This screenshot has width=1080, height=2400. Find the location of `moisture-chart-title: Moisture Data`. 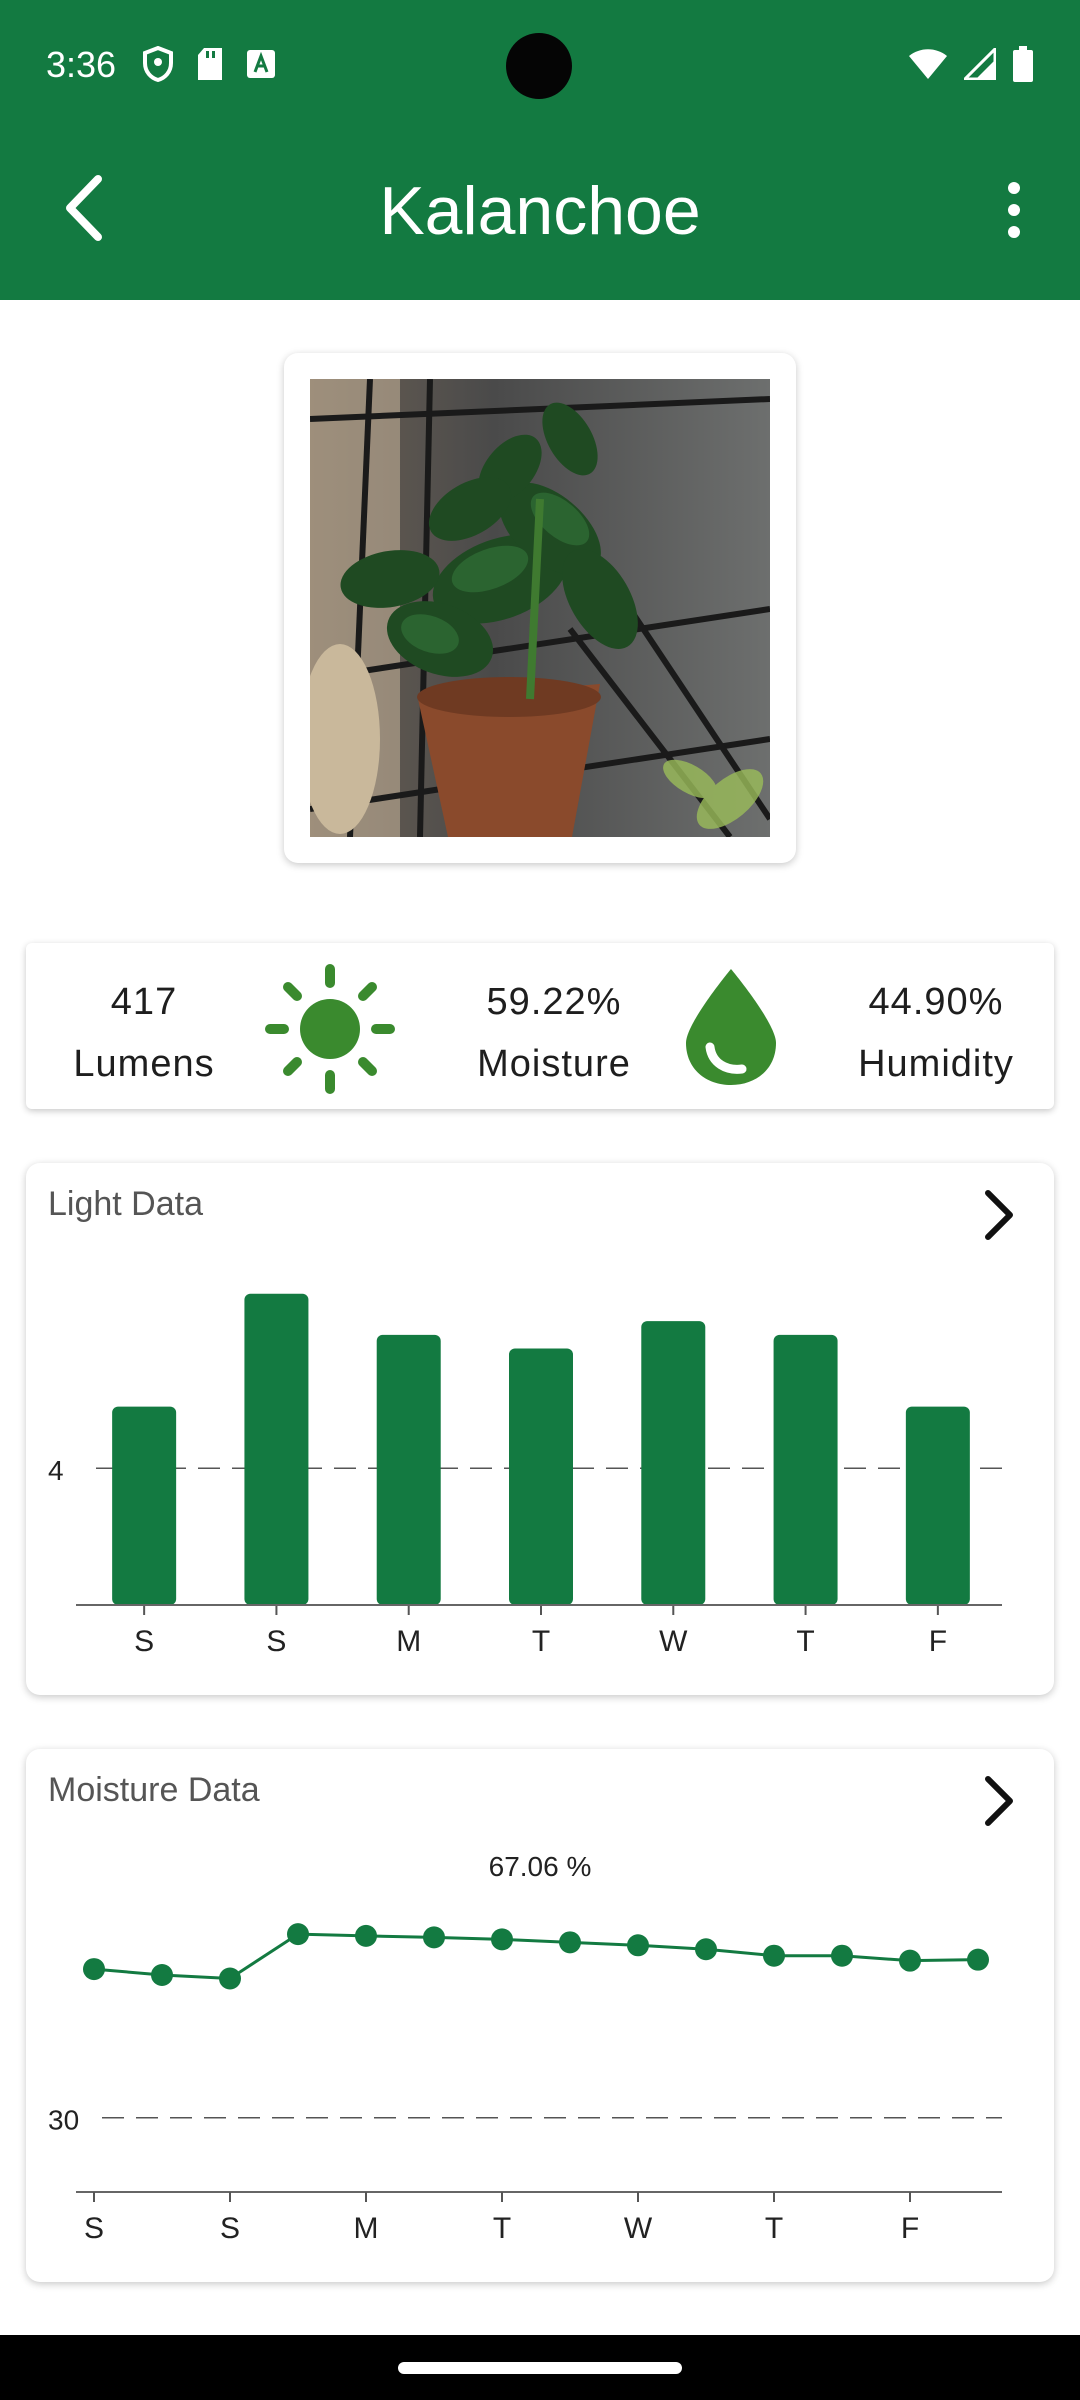

moisture-chart-title: Moisture Data is located at coordinates (154, 1790).